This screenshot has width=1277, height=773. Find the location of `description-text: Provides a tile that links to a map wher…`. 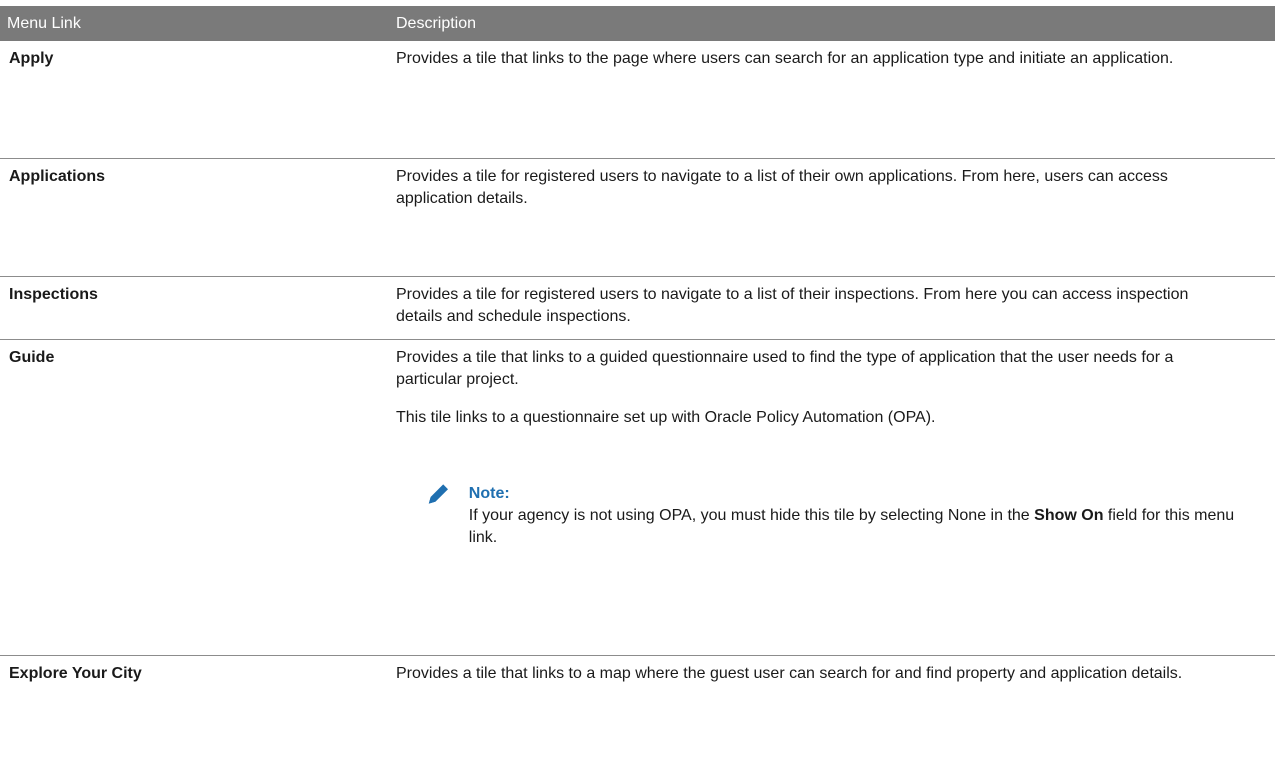

description-text: Provides a tile that links to a map wher… is located at coordinates (789, 673).